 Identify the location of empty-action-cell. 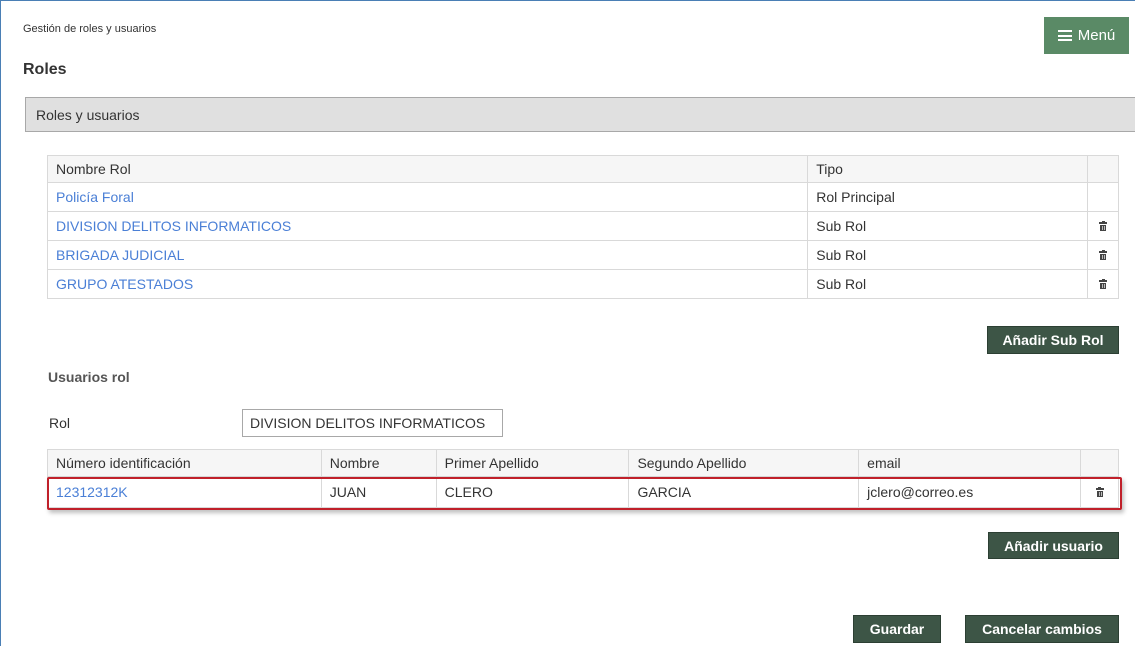
(1103, 197).